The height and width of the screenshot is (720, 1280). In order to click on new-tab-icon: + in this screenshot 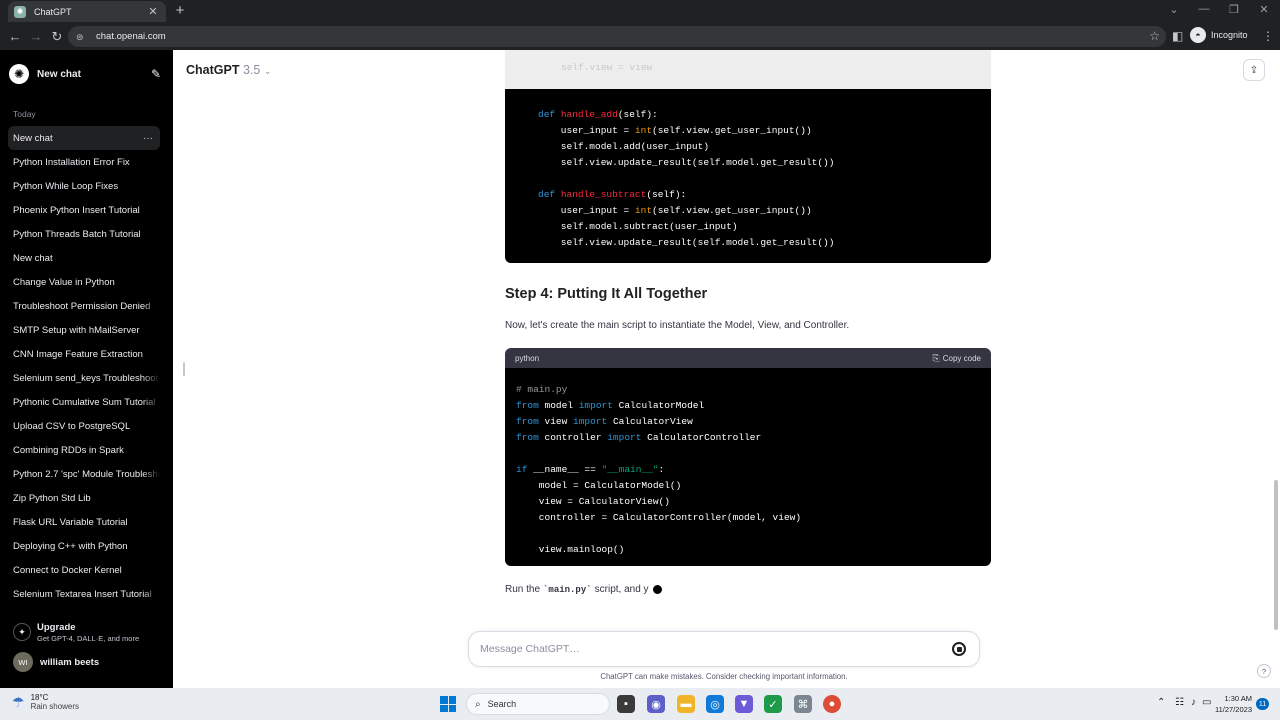, I will do `click(180, 11)`.